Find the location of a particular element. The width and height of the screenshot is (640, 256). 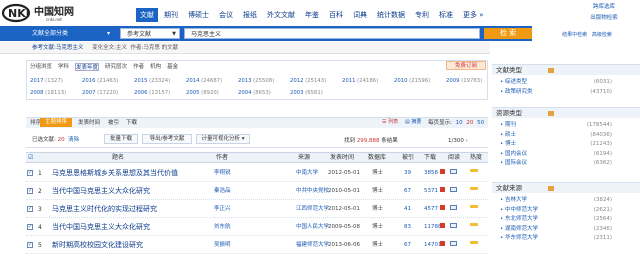

sidebar-section-header: 文献来源 is located at coordinates (566, 187).